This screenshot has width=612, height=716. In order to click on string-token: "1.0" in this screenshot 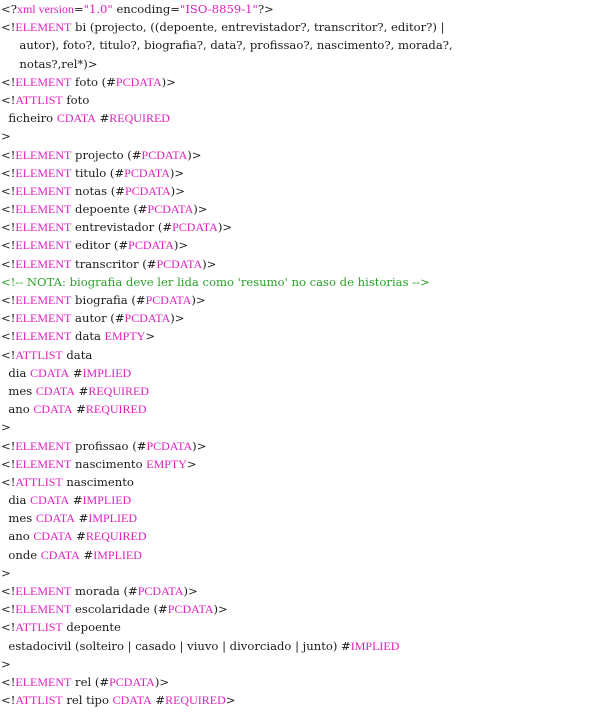, I will do `click(98, 9)`.